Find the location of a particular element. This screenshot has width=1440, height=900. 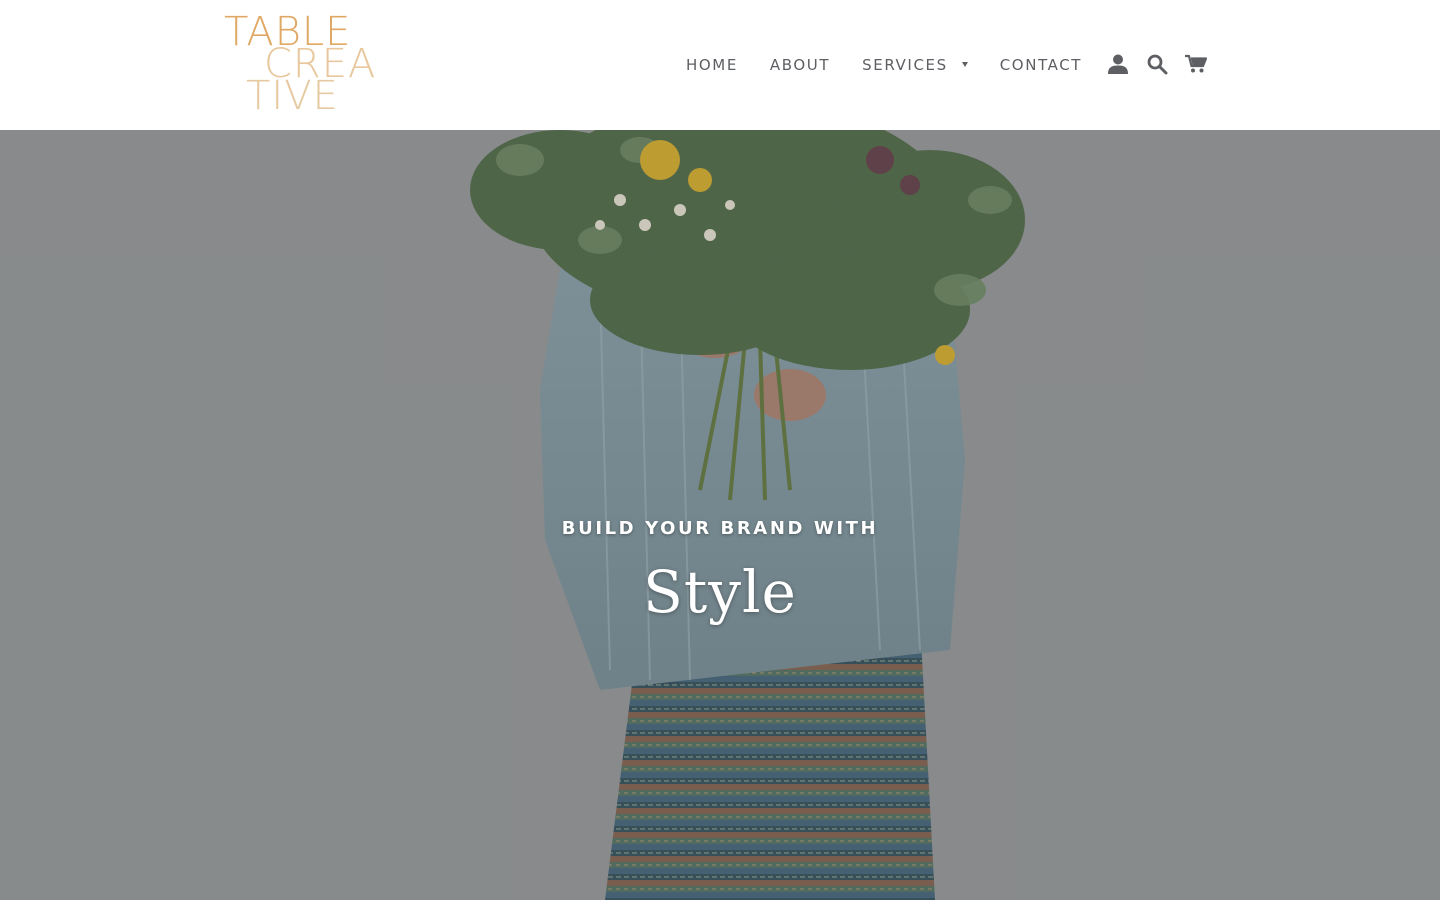

account-button is located at coordinates (1118, 64).